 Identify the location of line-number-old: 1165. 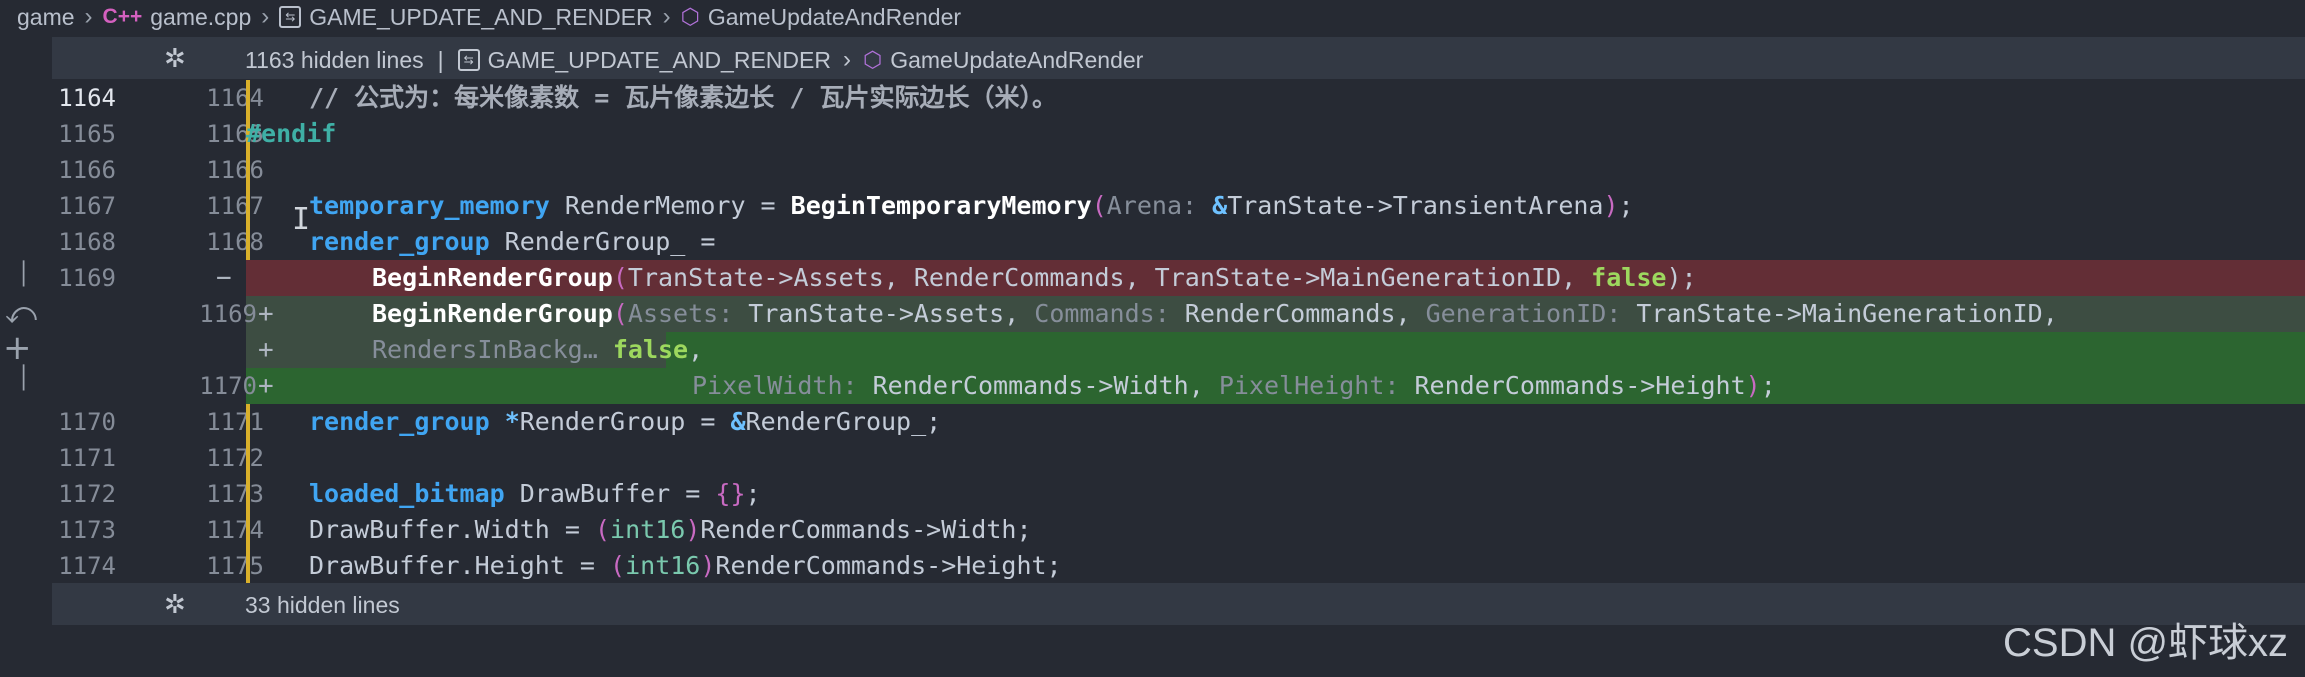
(87, 134).